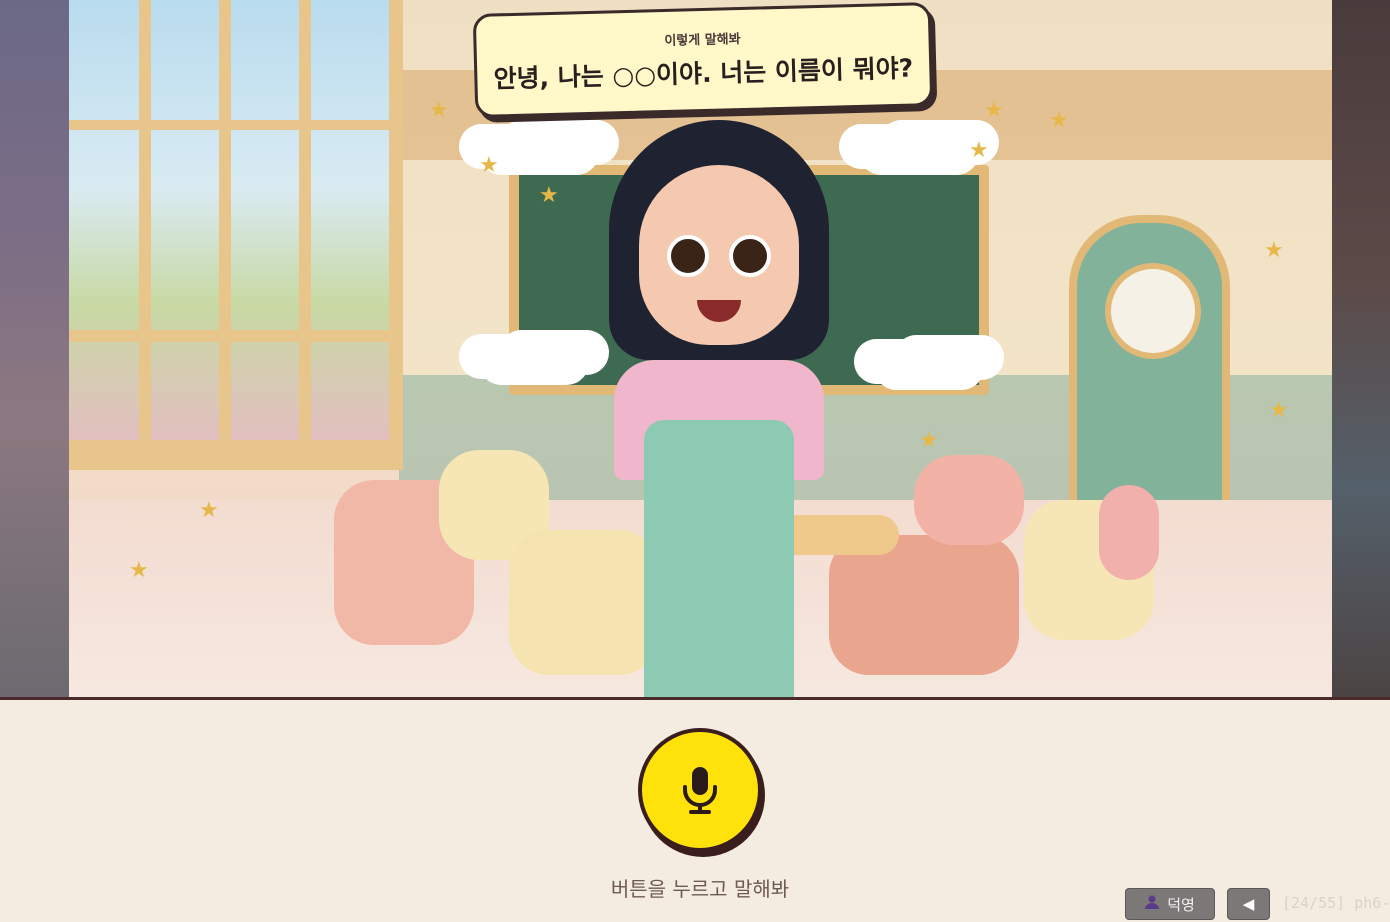 The image size is (1390, 922). What do you see at coordinates (34, 348) in the screenshot?
I see `left-blurred-panel` at bounding box center [34, 348].